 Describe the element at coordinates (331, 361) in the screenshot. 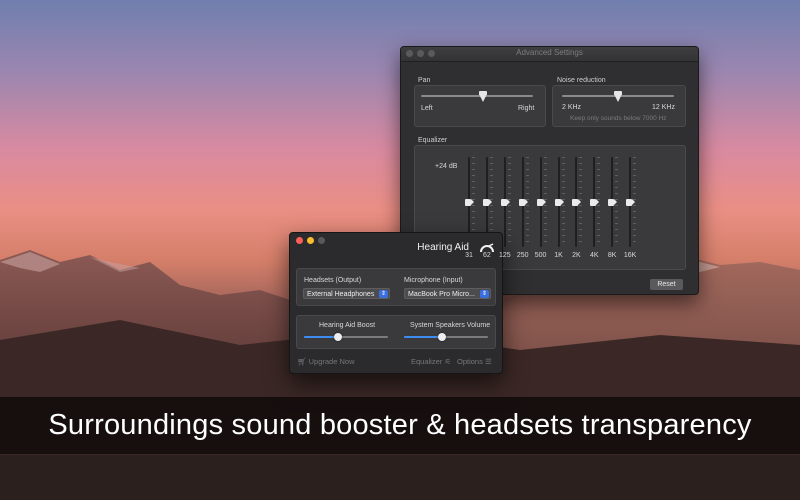

I see `upgrade-now-label: Upgrade Now` at that location.